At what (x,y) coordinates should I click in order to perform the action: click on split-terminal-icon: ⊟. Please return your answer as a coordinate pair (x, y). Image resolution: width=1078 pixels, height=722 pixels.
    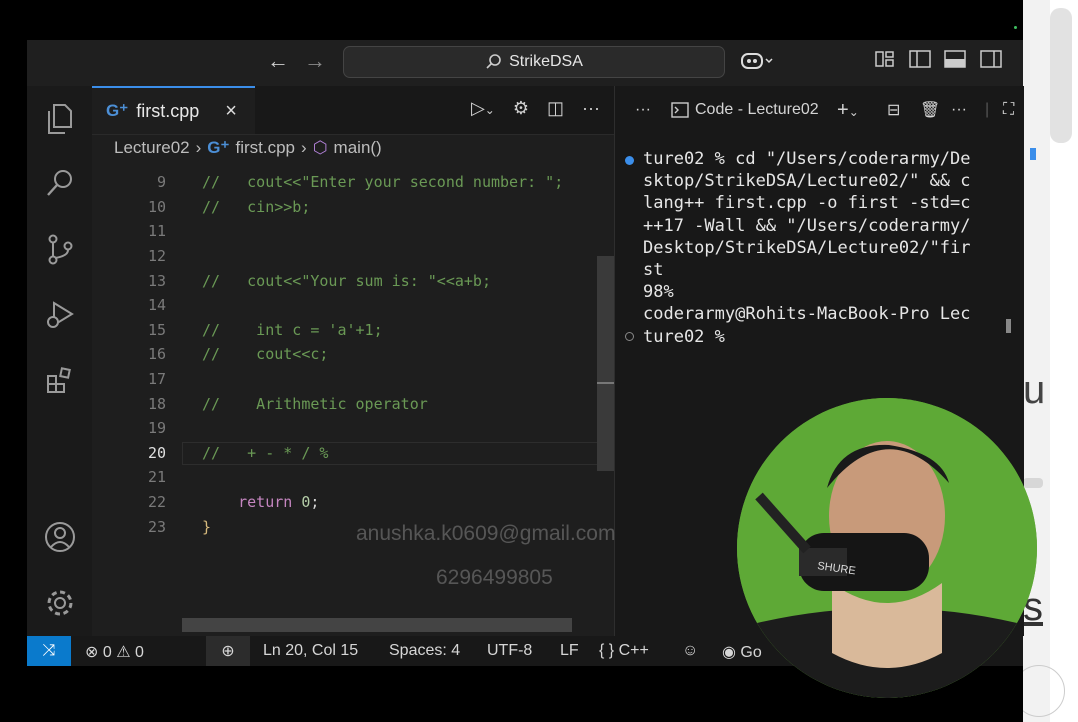
    Looking at the image, I should click on (893, 110).